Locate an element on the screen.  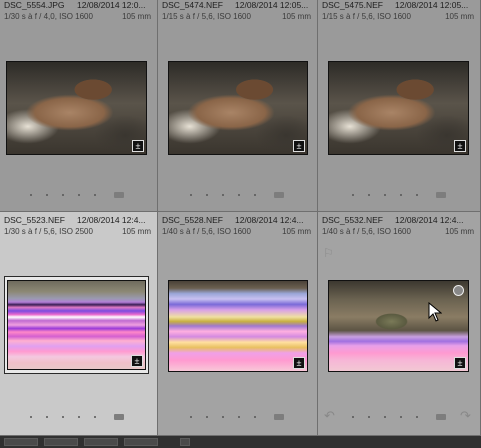
filename: DSC_5474.NEF is located at coordinates (192, 5).